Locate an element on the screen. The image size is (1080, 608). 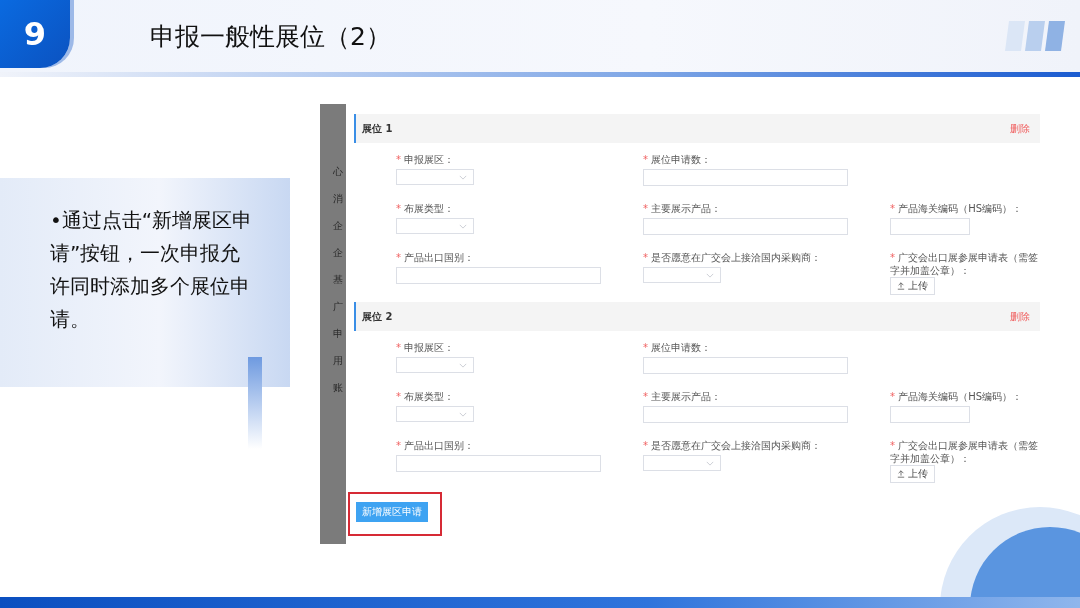
sidebar-item: 基 is located at coordinates (339, 280).